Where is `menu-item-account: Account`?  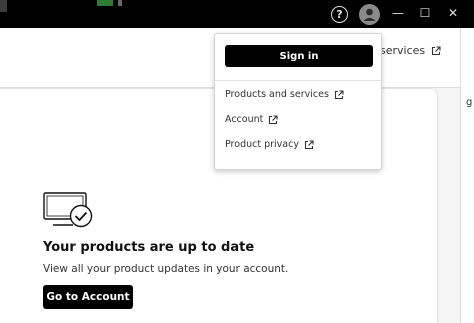 menu-item-account: Account is located at coordinates (251, 119).